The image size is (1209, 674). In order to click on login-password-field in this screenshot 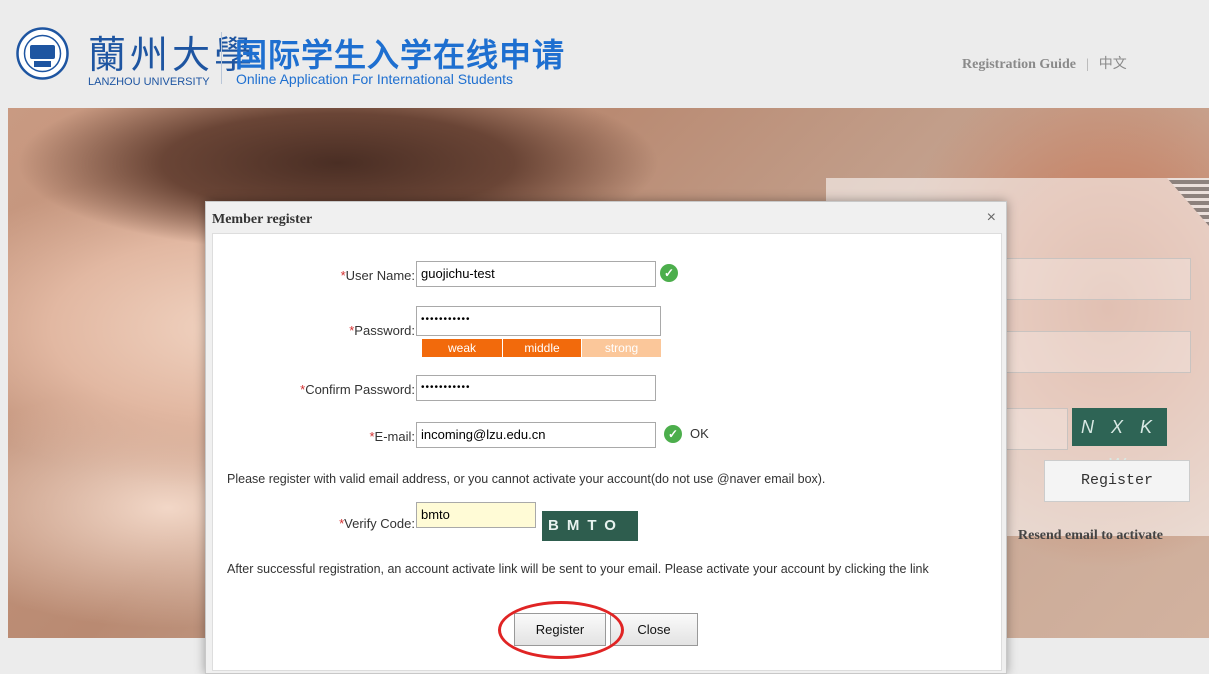, I will do `click(1098, 352)`.